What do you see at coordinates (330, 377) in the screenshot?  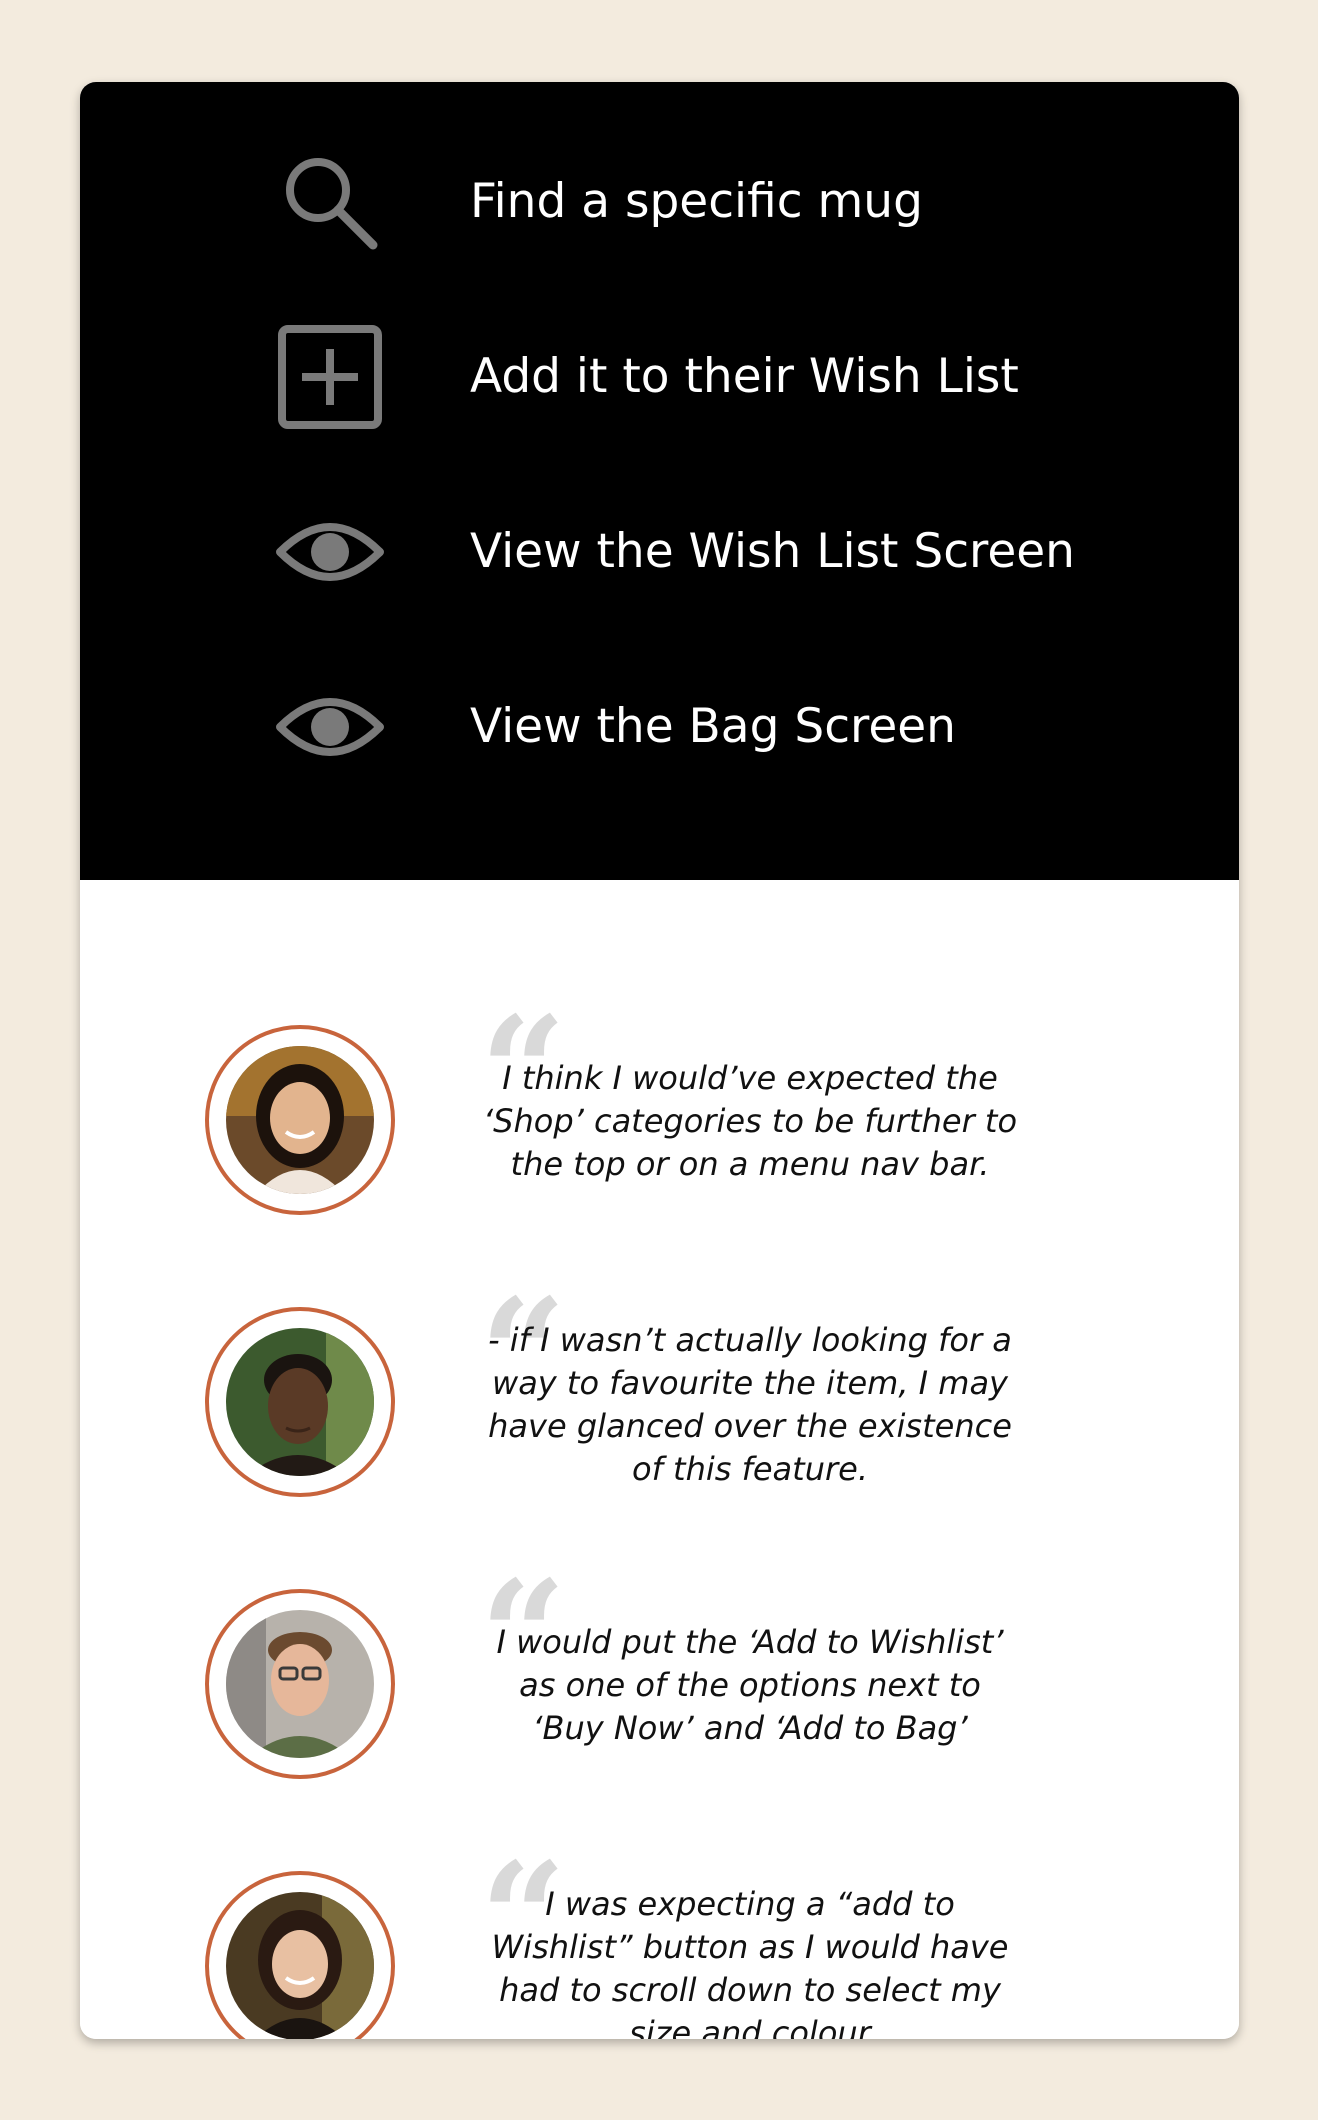 I see `add-box-icon` at bounding box center [330, 377].